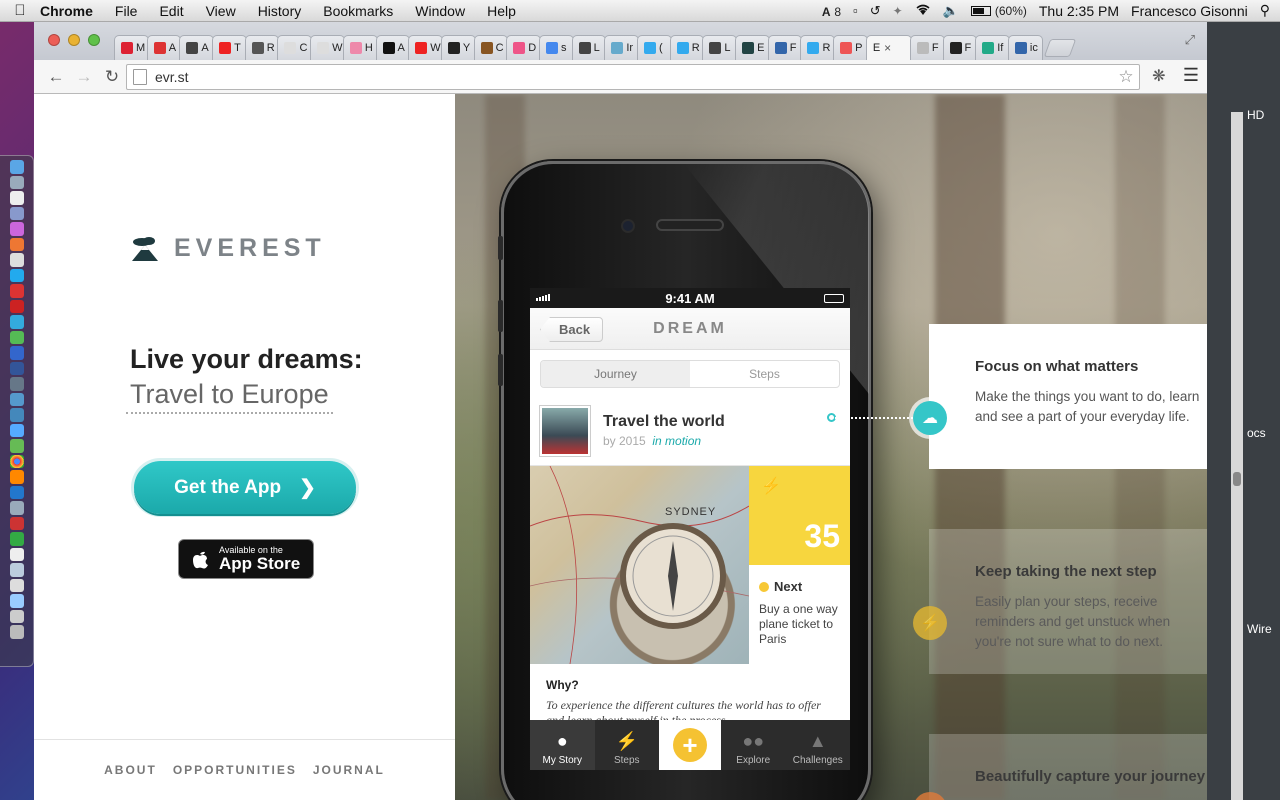  I want to click on browser-tab-15: Ir, so click(621, 47).